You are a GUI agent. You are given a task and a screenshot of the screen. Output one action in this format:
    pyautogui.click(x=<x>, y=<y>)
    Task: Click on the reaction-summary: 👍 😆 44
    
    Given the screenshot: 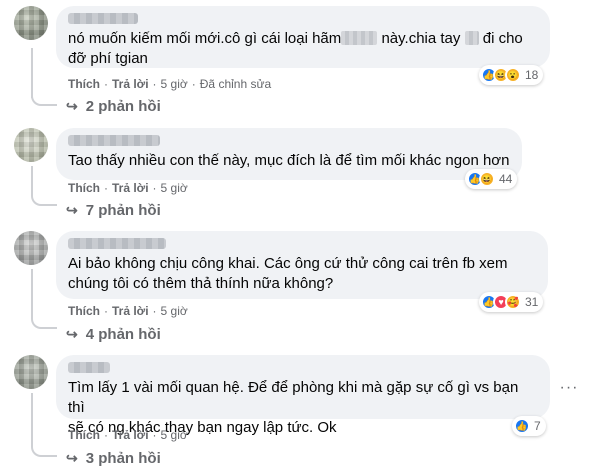 What is the action you would take?
    pyautogui.click(x=491, y=179)
    